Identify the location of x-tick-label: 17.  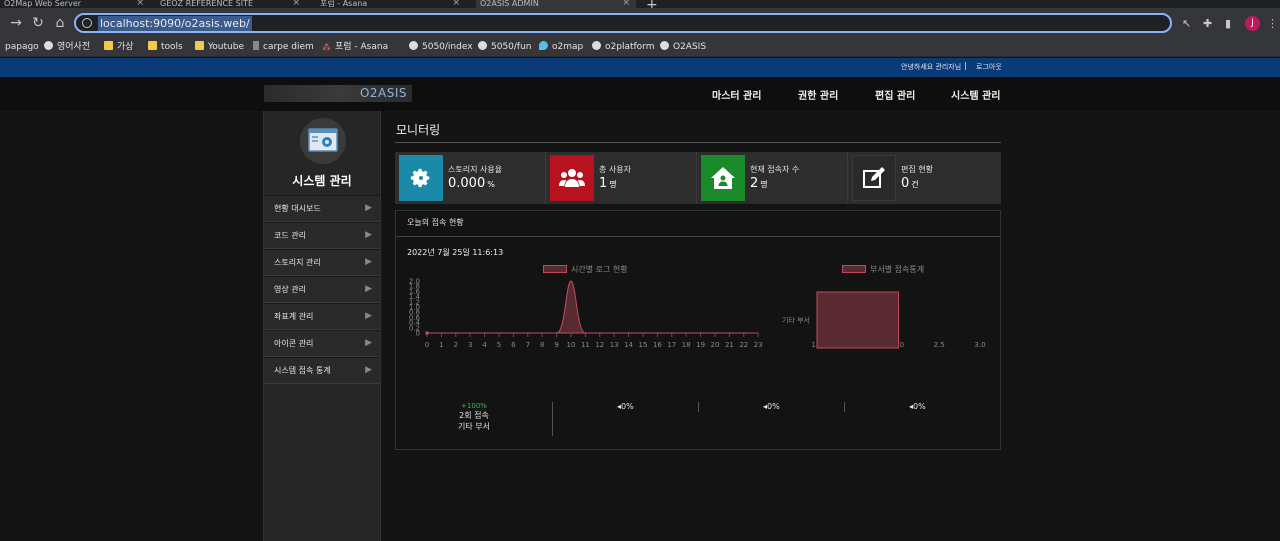
(671, 345).